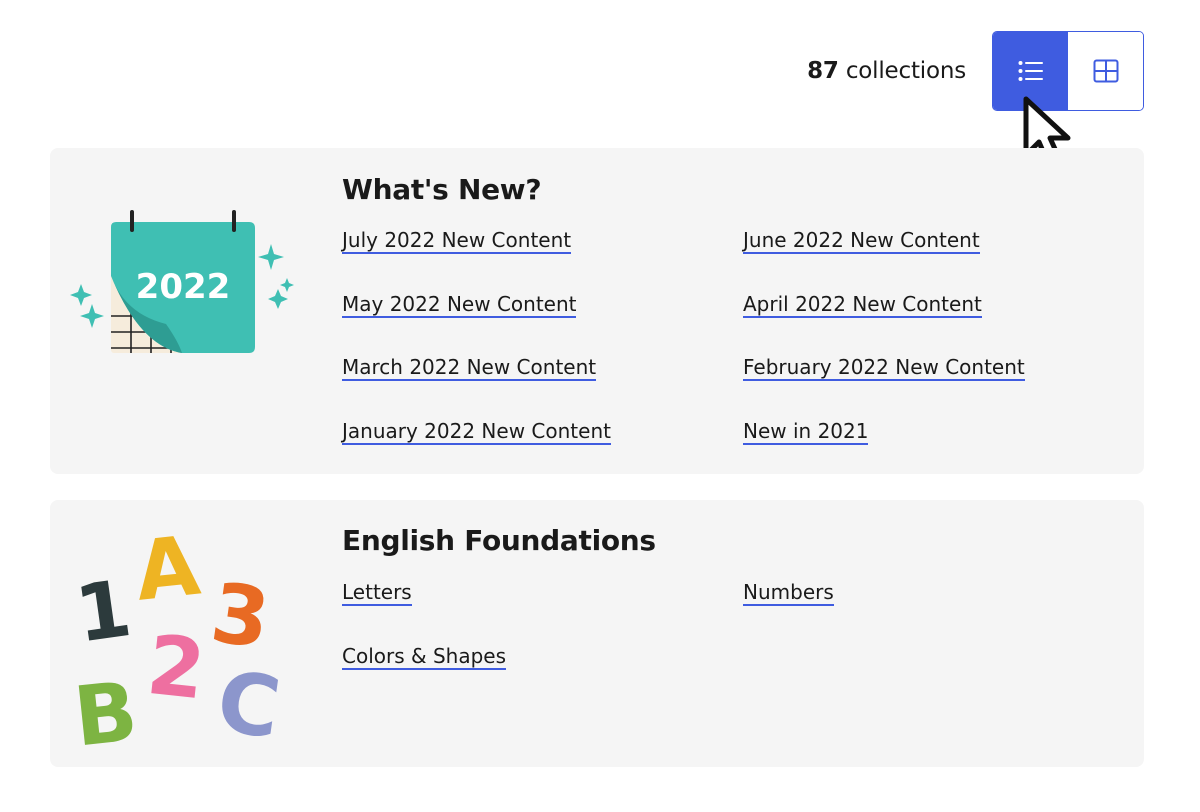 The image size is (1200, 812). Describe the element at coordinates (442, 189) in the screenshot. I see `collection-title: What's New?` at that location.